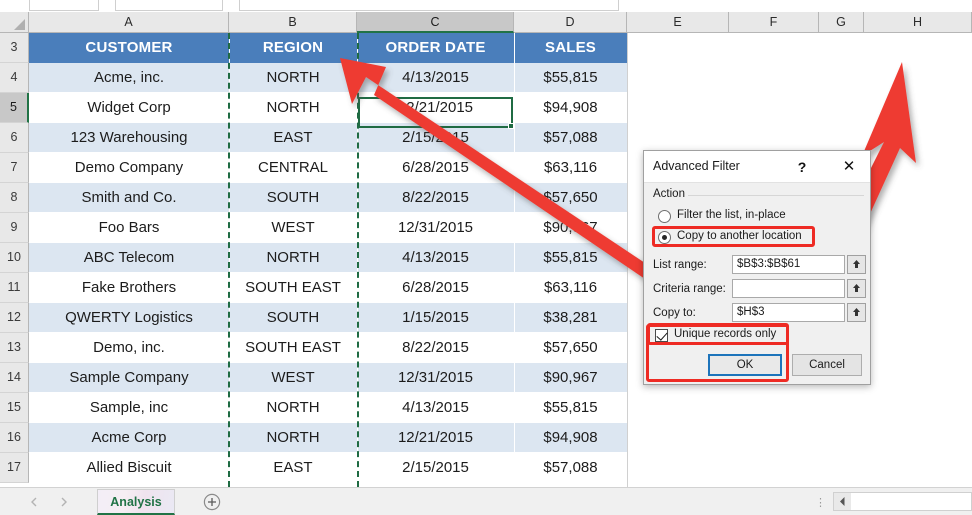 This screenshot has height=515, width=972. I want to click on help-icon: ?, so click(802, 167).